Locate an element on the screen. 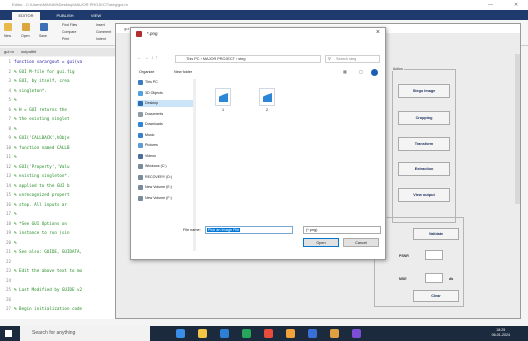 The image size is (528, 341). insert-button: Insert is located at coordinates (100, 25).